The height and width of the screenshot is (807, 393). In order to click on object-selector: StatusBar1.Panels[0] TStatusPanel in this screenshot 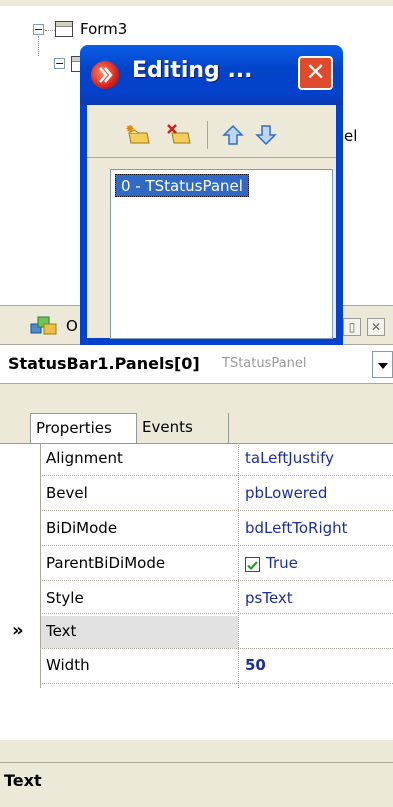, I will do `click(196, 364)`.